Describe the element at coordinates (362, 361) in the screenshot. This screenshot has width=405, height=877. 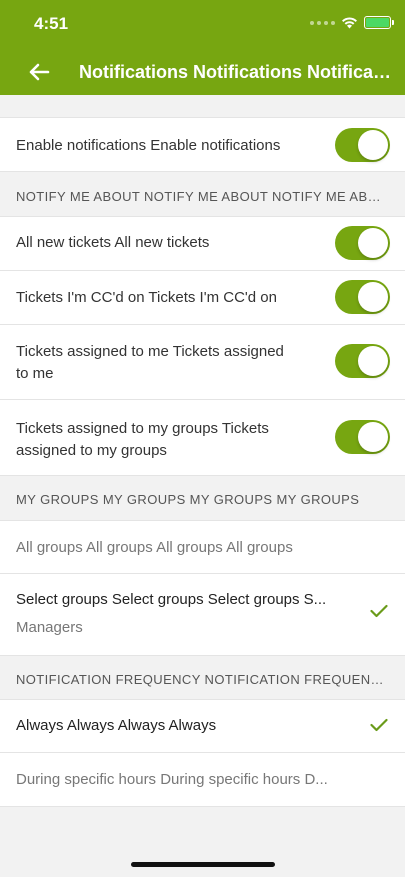
I see `assigned-to-me-toggle` at that location.